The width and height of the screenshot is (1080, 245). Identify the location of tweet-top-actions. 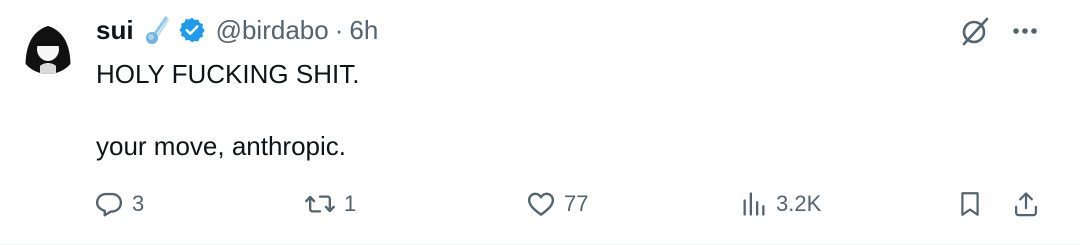
(1000, 31).